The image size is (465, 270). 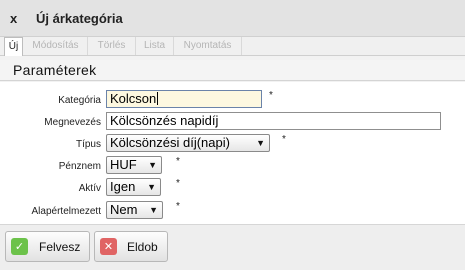 What do you see at coordinates (89, 188) in the screenshot?
I see `aktiv-label: Aktív` at bounding box center [89, 188].